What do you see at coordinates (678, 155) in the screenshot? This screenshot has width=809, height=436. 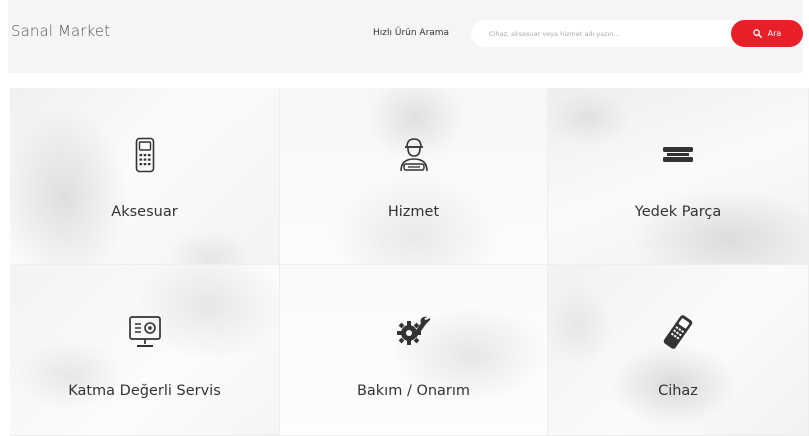 I see `spare-parts-icon` at bounding box center [678, 155].